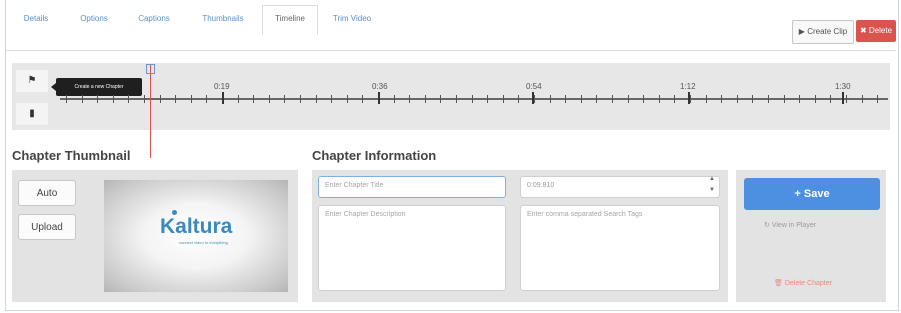 This screenshot has width=901, height=313. What do you see at coordinates (196, 226) in the screenshot?
I see `kaltura-logo: Kaltura` at bounding box center [196, 226].